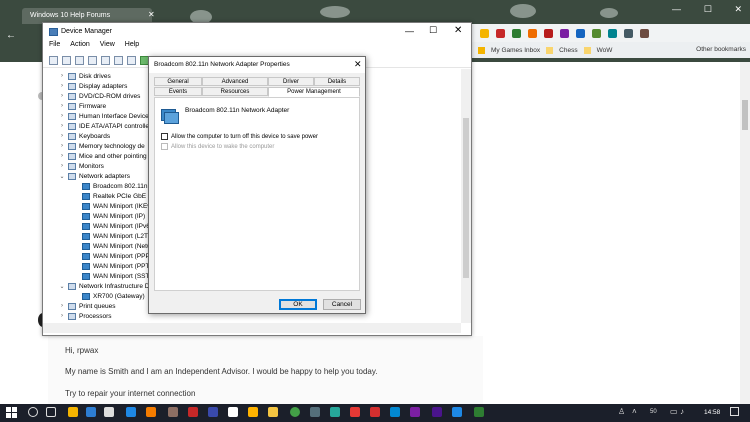 The height and width of the screenshot is (422, 750). I want to click on tree-item: WAN Miniport (L2TP, so click(112, 236).